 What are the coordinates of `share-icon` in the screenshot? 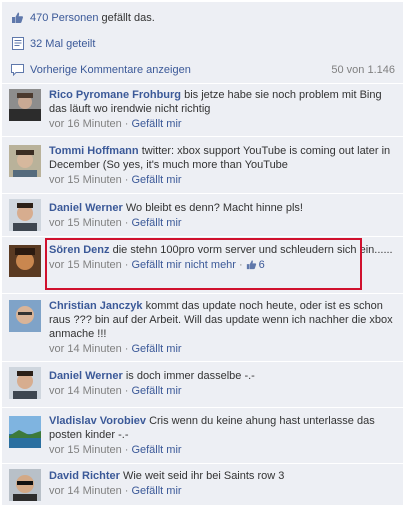 It's located at (17, 43).